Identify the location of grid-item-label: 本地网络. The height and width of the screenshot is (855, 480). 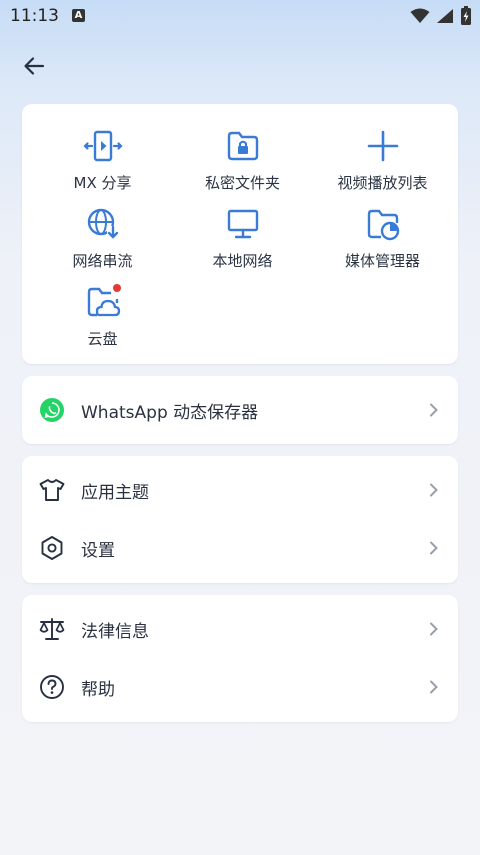
(242, 261).